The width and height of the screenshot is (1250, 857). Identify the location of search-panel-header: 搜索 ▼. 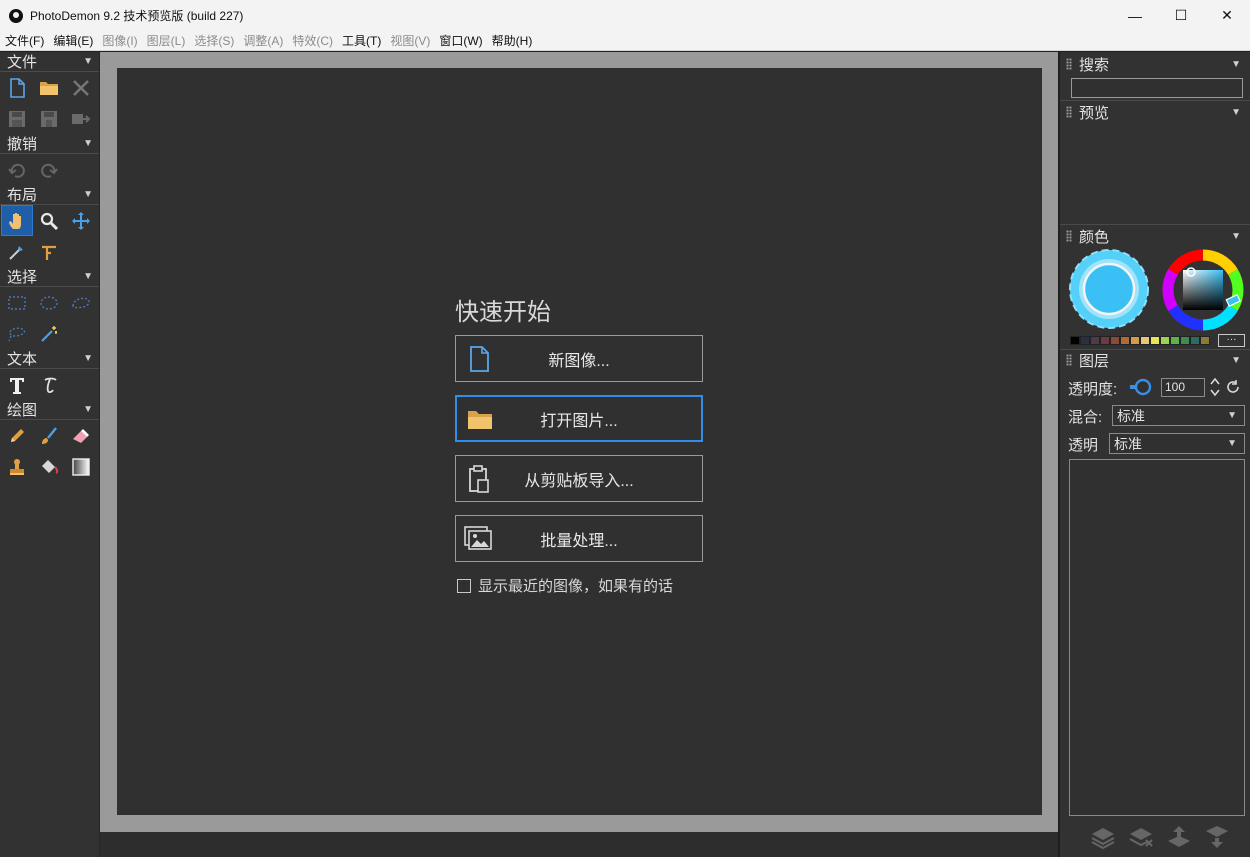
(1155, 64).